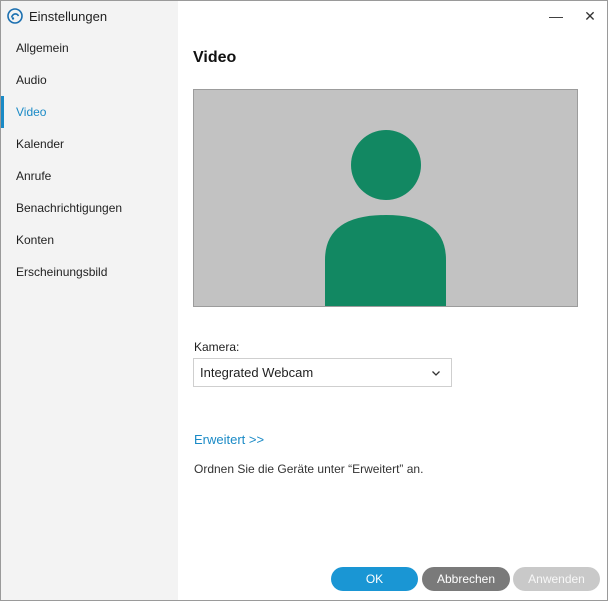 This screenshot has height=601, width=608. What do you see at coordinates (466, 579) in the screenshot?
I see `cancel-button: Abbrechen` at bounding box center [466, 579].